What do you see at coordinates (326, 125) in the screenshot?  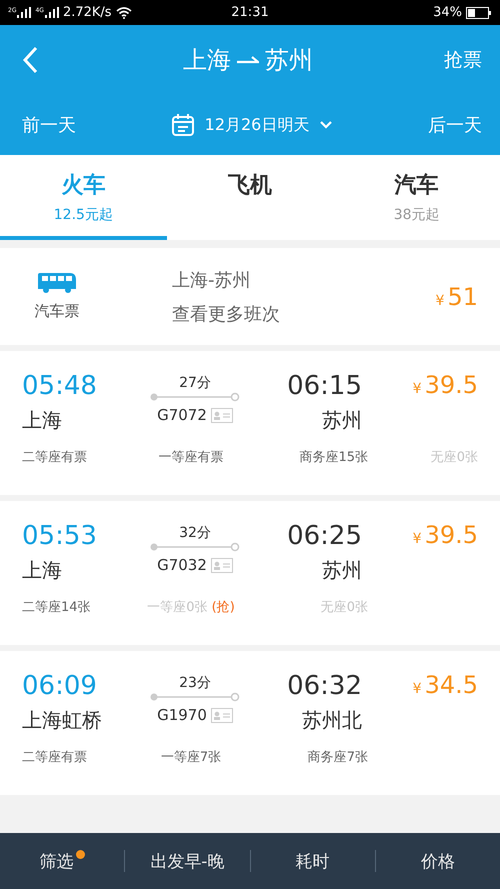 I see `chevron-down-icon` at bounding box center [326, 125].